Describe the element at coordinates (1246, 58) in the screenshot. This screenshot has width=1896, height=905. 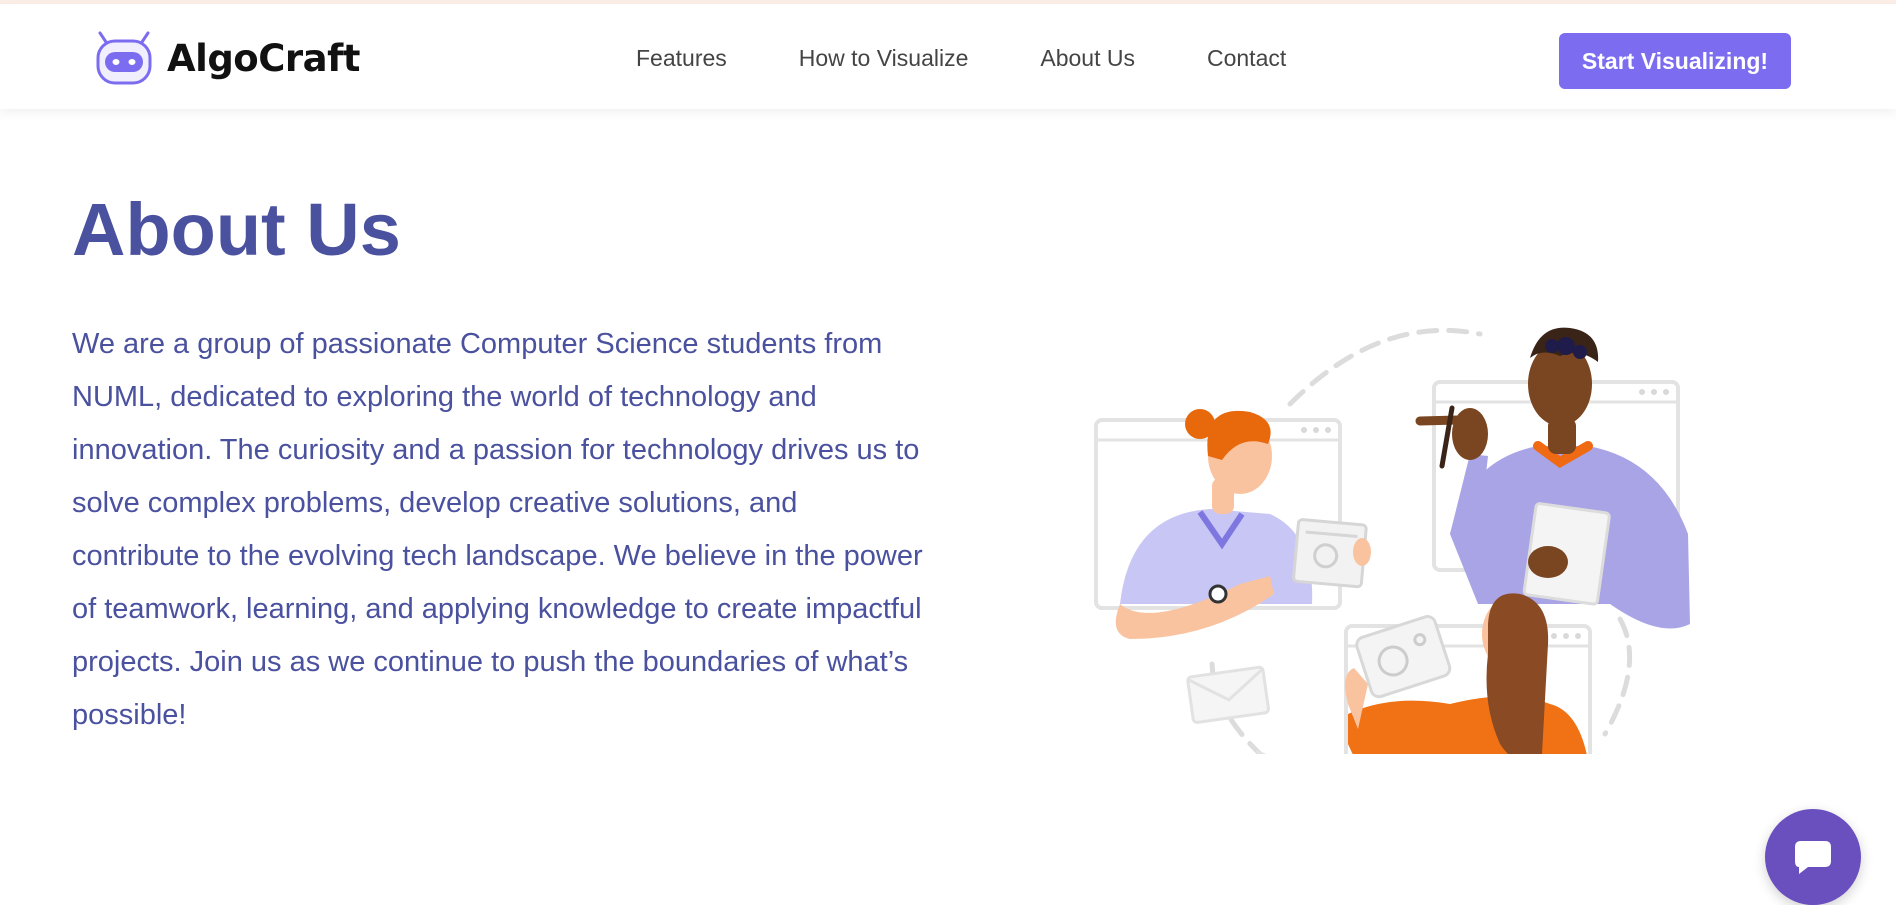
I see `nav-contact: Contact` at that location.